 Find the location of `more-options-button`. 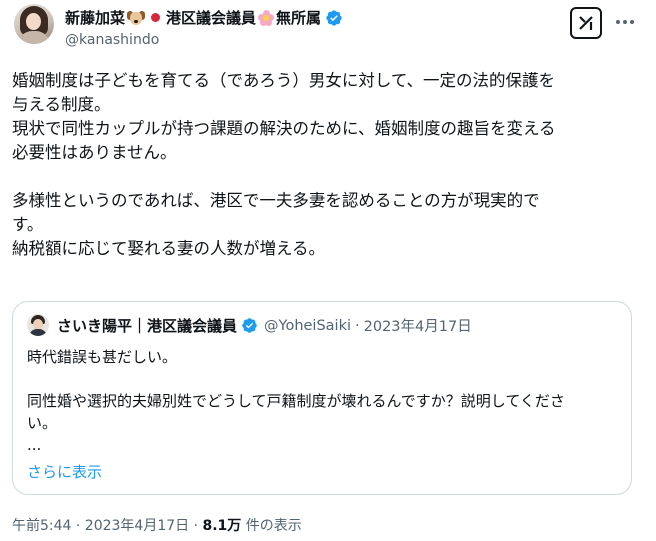

more-options-button is located at coordinates (625, 22).